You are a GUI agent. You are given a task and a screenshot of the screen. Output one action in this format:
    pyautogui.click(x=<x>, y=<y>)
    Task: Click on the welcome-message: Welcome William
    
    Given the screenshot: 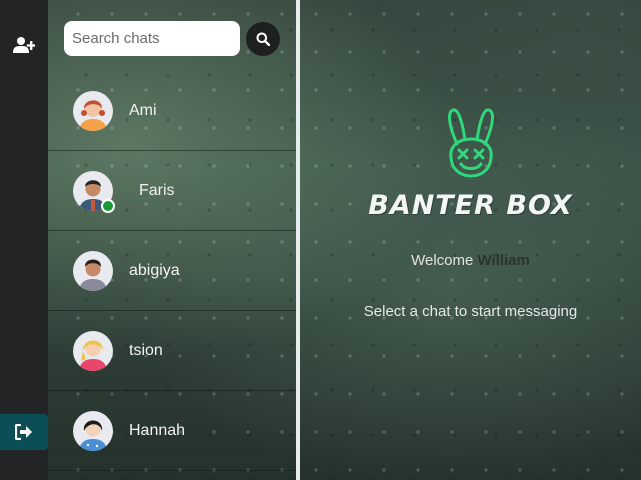 What is the action you would take?
    pyautogui.click(x=470, y=260)
    